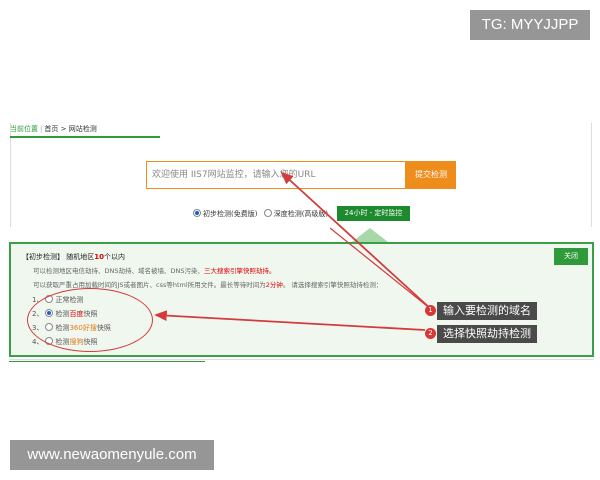 The height and width of the screenshot is (480, 600). Describe the element at coordinates (301, 363) in the screenshot. I see `bottom-divider` at that location.